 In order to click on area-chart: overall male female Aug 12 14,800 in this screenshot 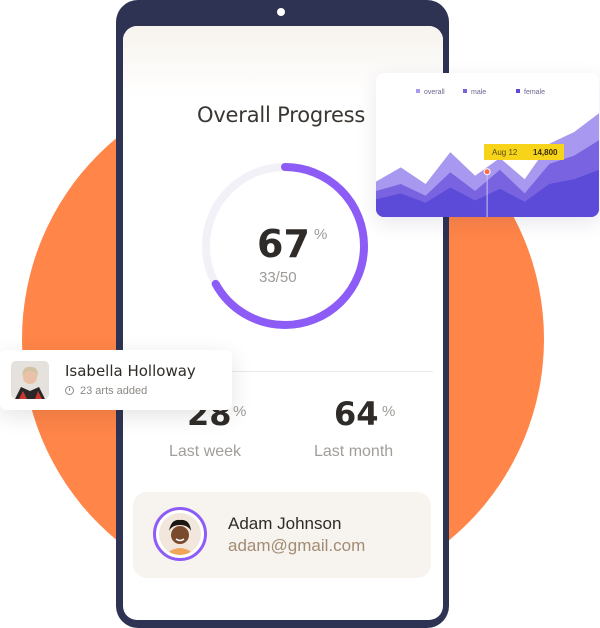, I will do `click(487, 153)`.